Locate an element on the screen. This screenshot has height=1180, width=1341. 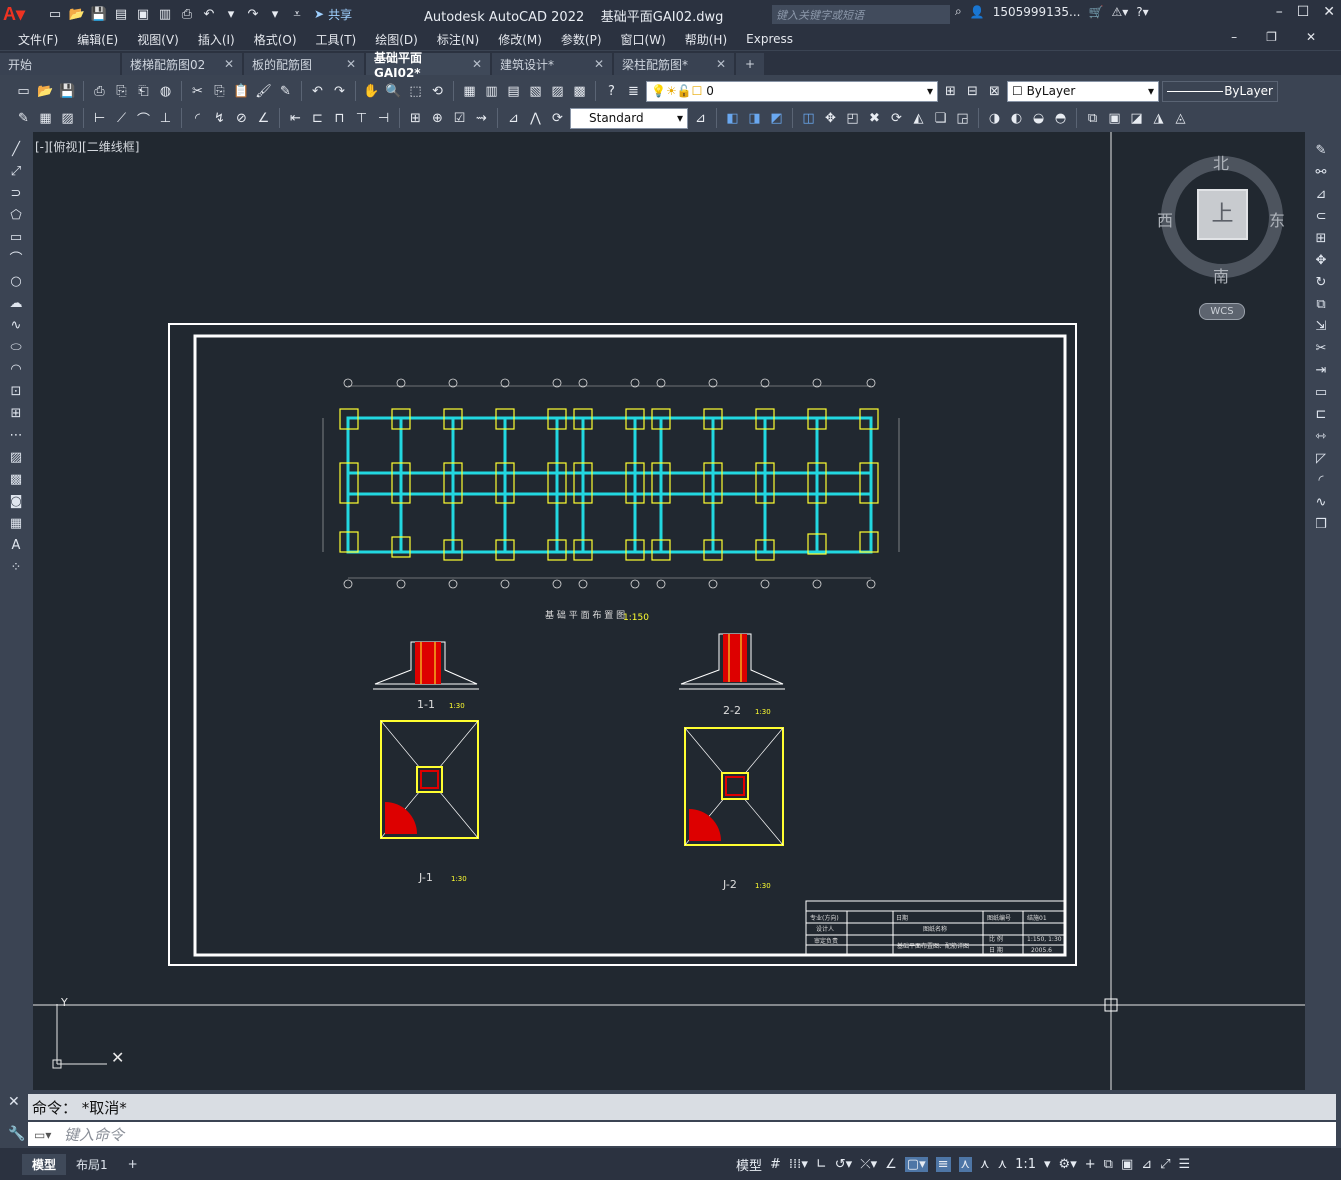
new-icon: ▭ is located at coordinates (23, 91).